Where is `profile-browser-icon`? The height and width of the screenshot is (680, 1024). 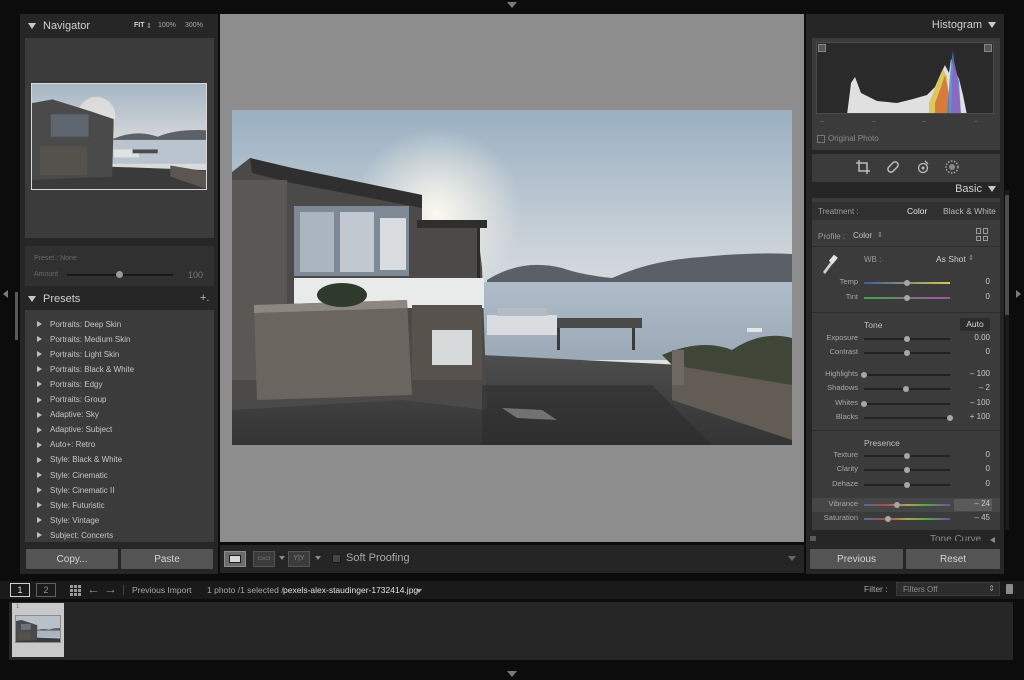
profile-browser-icon is located at coordinates (982, 234).